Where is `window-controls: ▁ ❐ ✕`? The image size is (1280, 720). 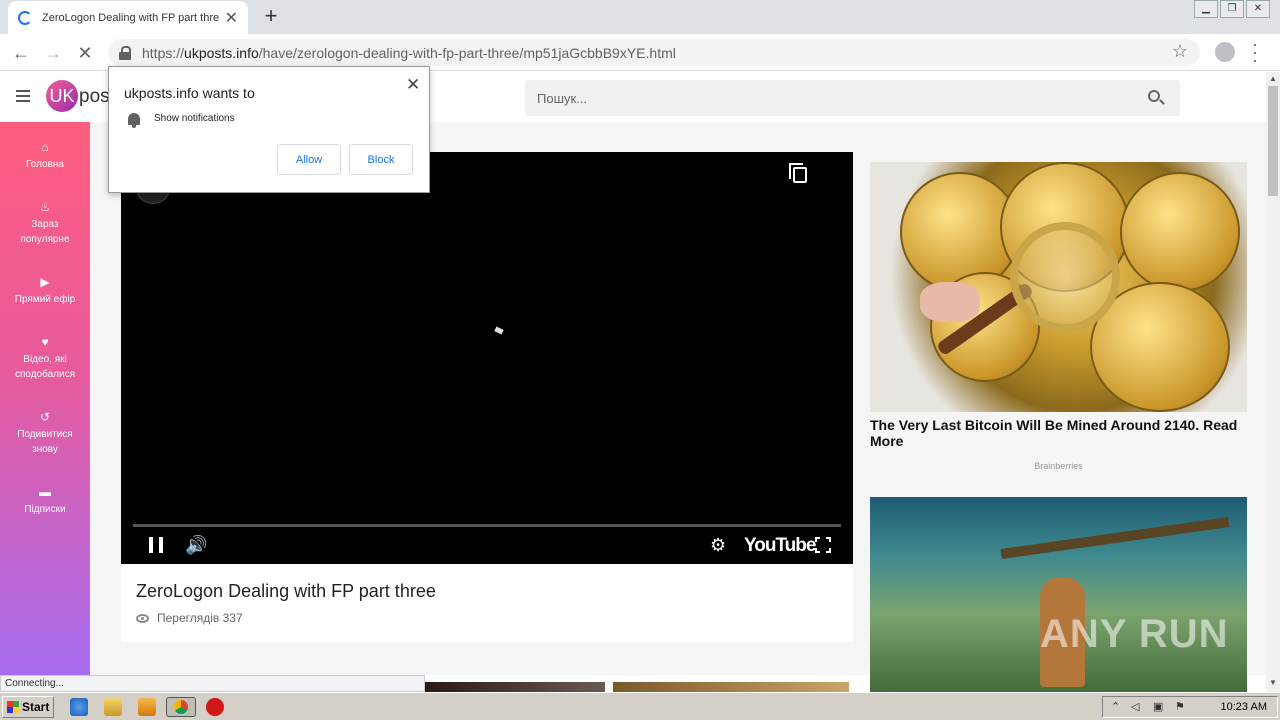 window-controls: ▁ ❐ ✕ is located at coordinates (1232, 9).